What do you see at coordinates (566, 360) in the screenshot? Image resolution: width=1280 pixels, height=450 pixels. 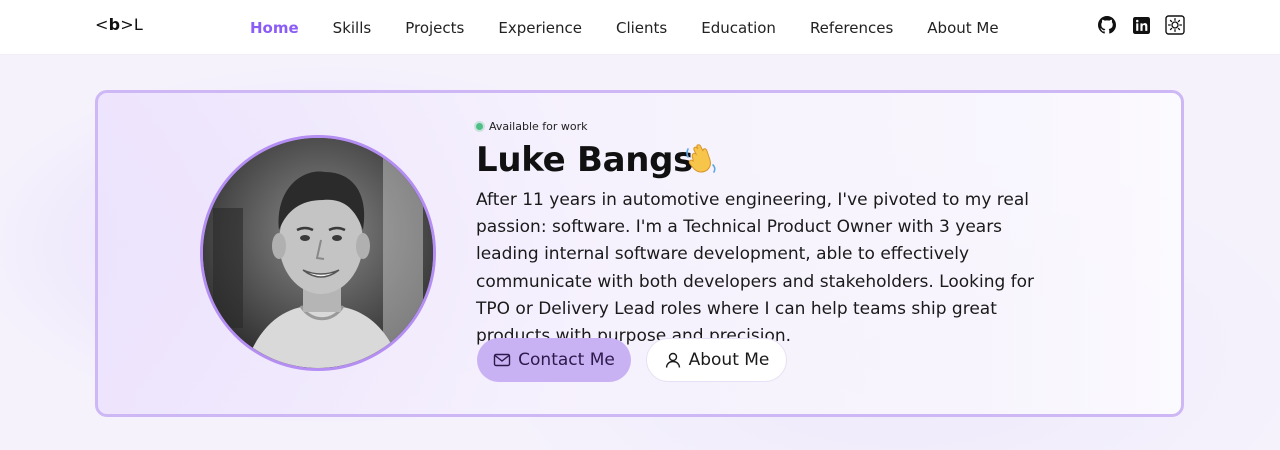 I see `contact-me-label: Contact Me` at bounding box center [566, 360].